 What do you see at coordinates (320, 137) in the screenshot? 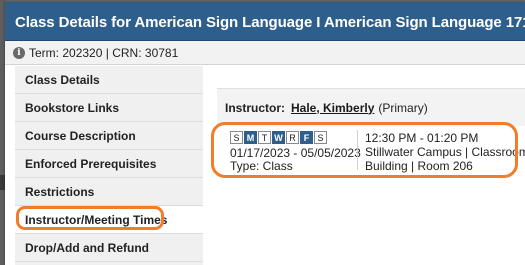
I see `day-saturday: S` at bounding box center [320, 137].